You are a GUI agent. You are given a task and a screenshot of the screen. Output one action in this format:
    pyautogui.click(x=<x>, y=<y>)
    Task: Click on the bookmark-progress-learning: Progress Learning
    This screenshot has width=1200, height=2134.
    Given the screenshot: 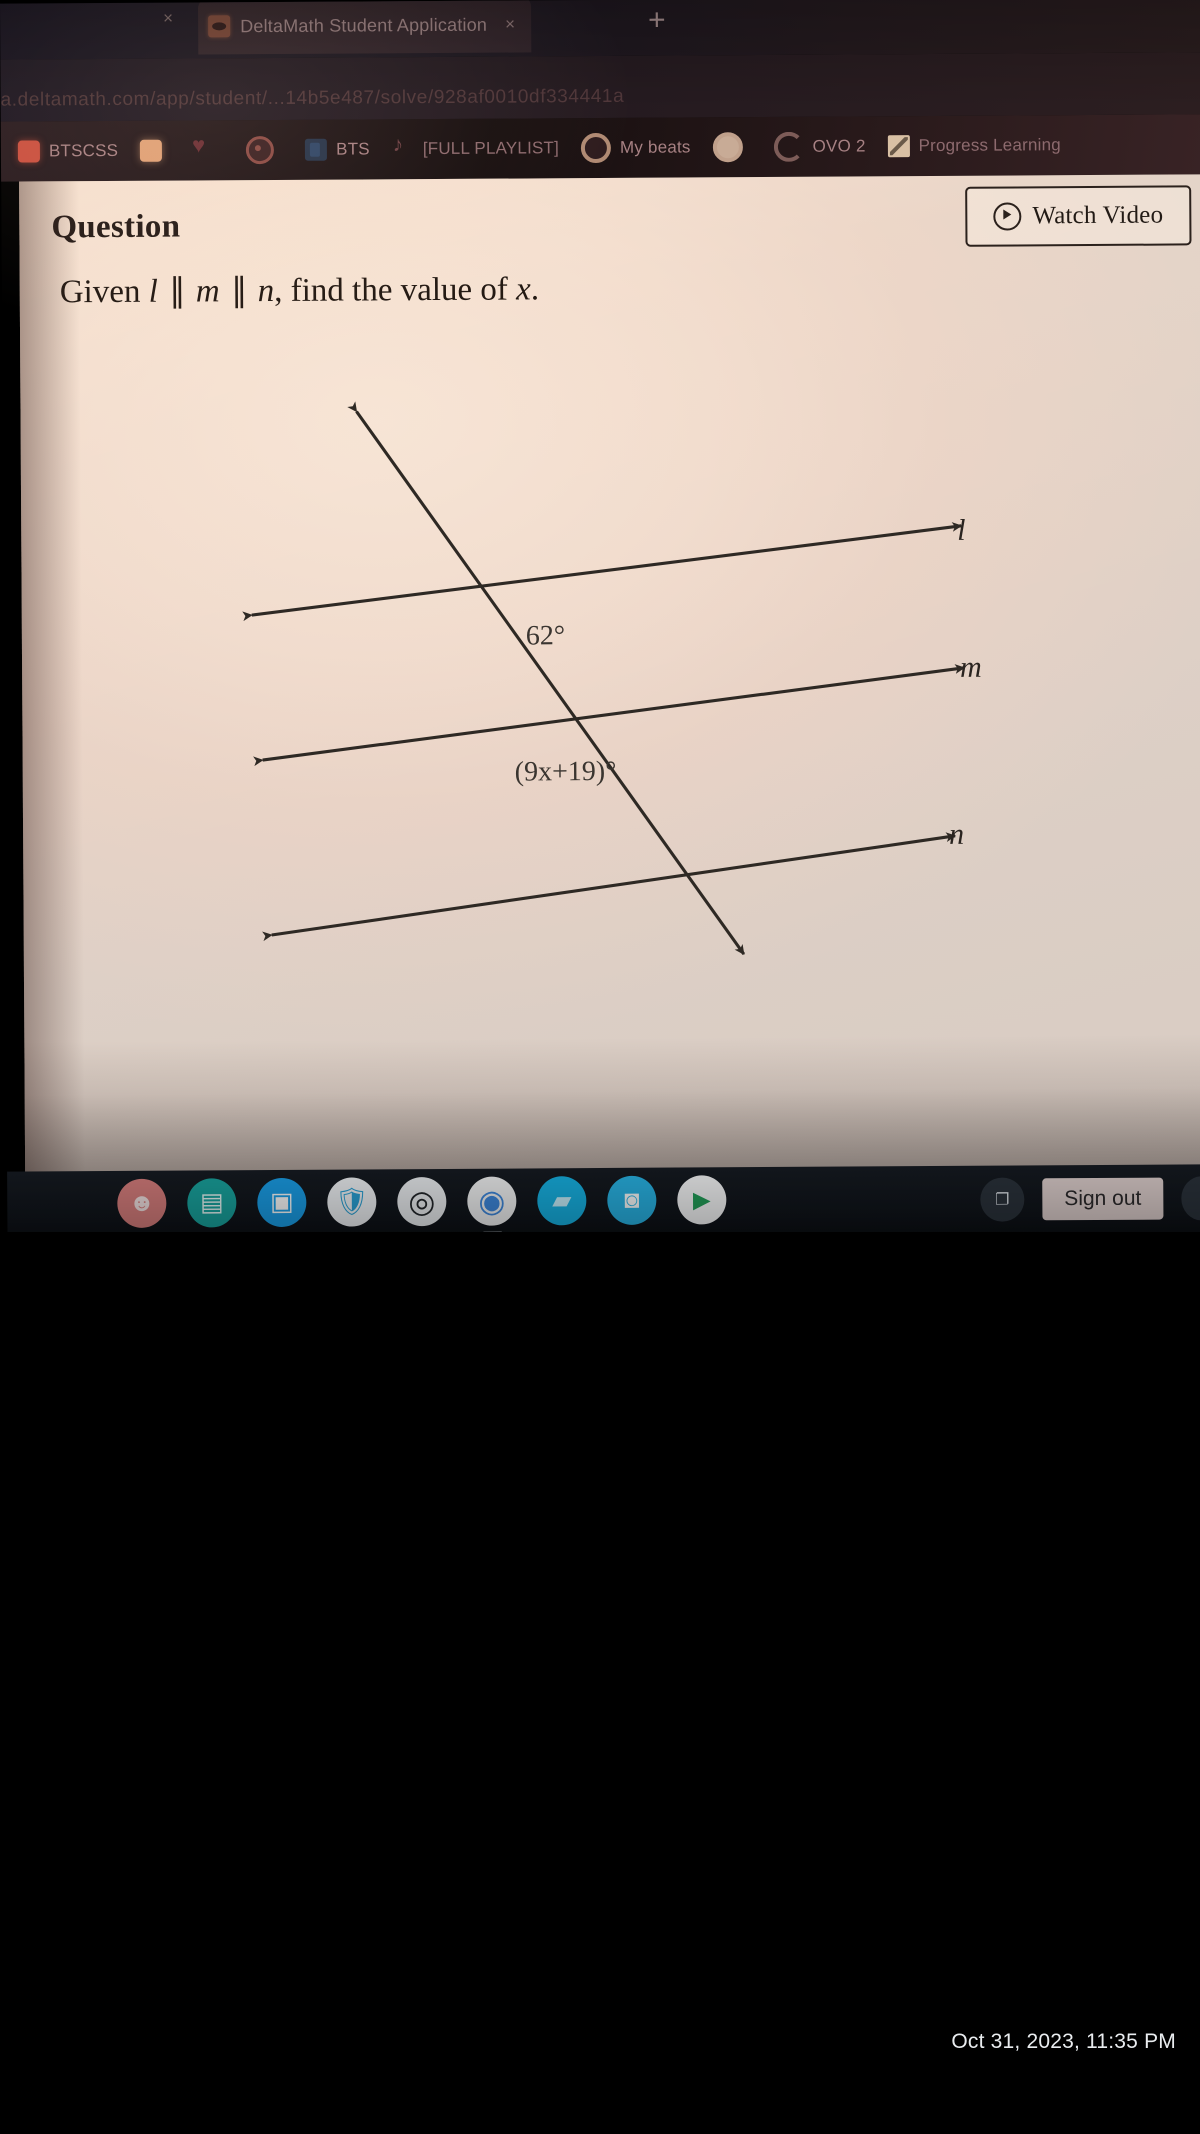 What is the action you would take?
    pyautogui.click(x=974, y=145)
    